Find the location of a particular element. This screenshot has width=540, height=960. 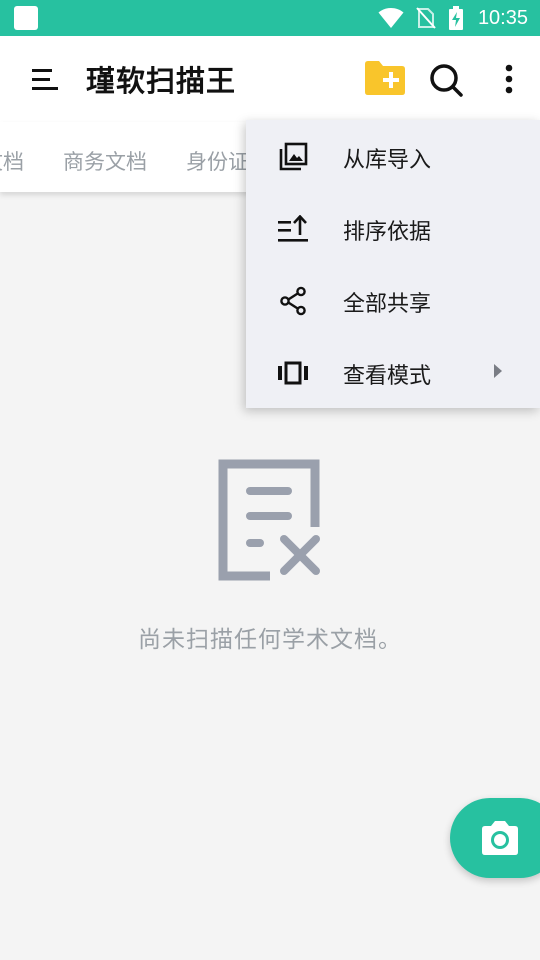

menu-item-import-from-gallery: 从库导入 is located at coordinates (393, 156).